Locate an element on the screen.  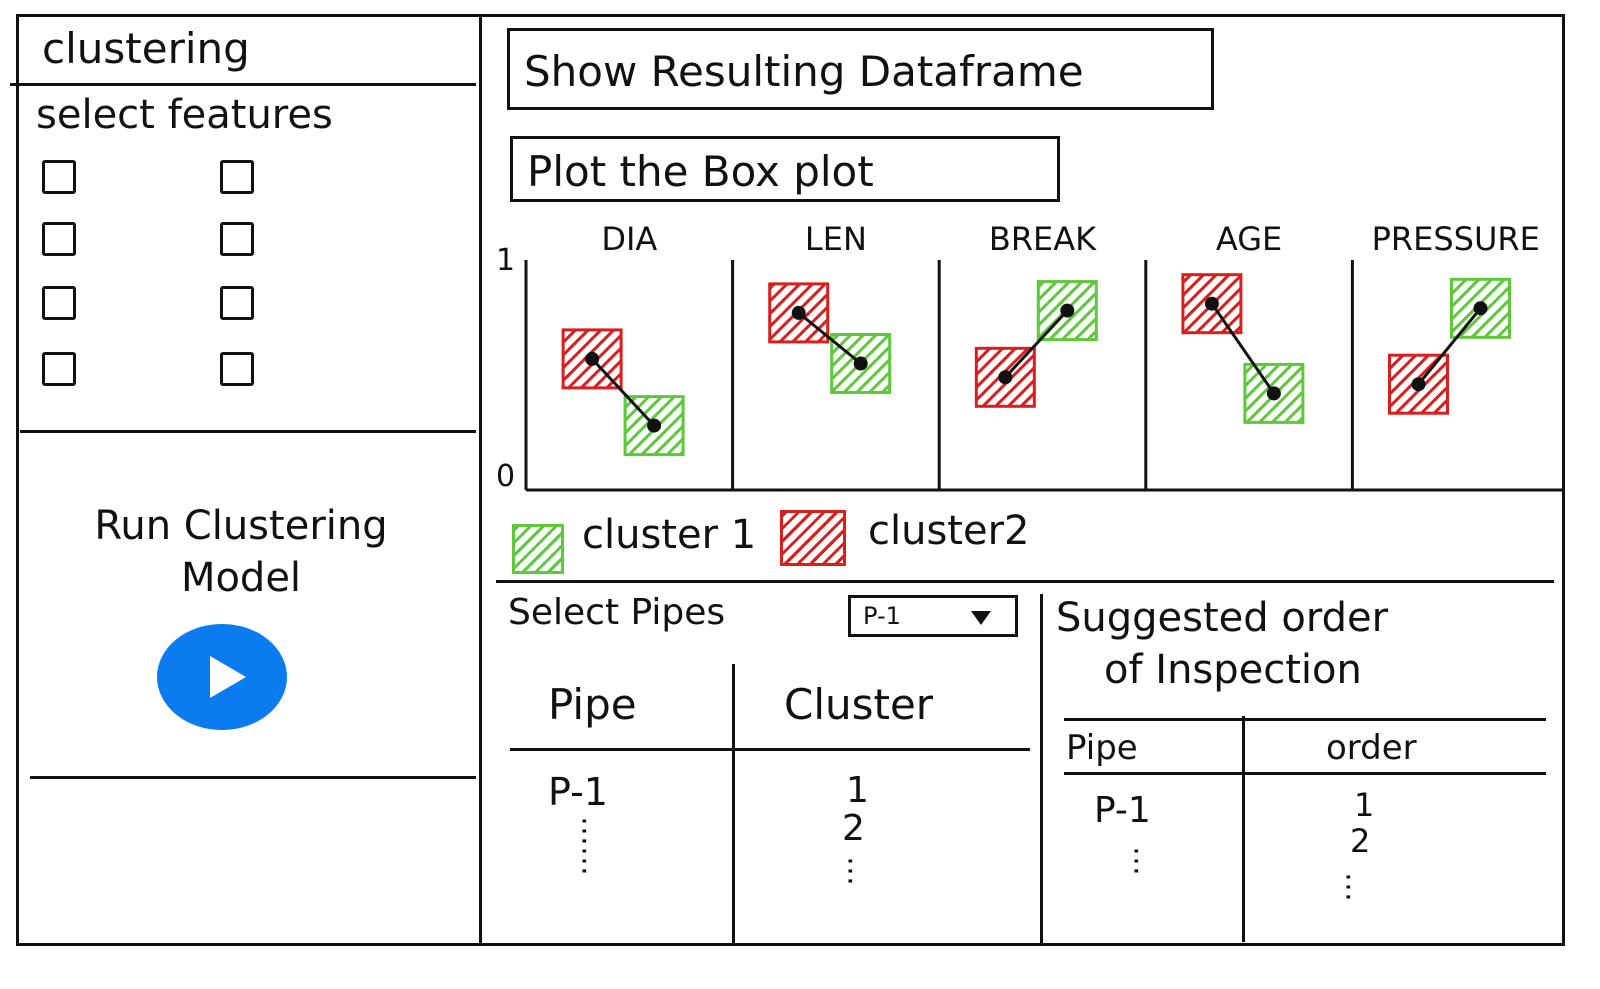
category-label: LEN is located at coordinates (836, 239).